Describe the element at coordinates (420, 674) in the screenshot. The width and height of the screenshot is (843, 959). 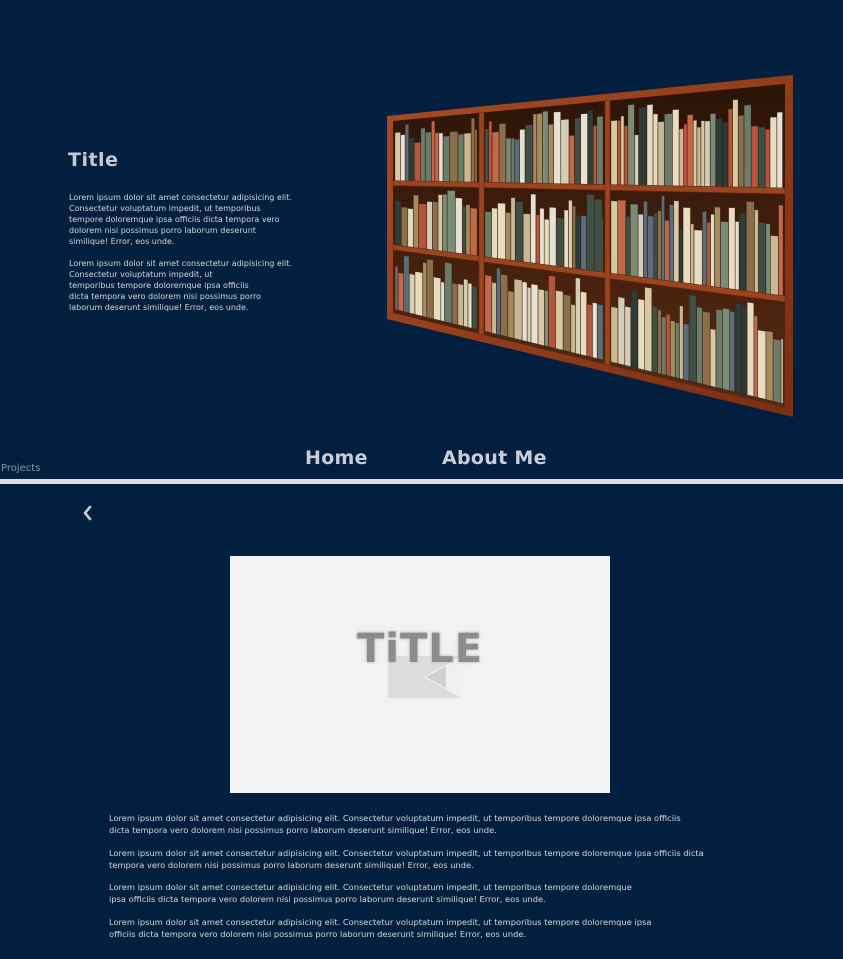
I see `project-media-thumbnail: TiTLE` at that location.